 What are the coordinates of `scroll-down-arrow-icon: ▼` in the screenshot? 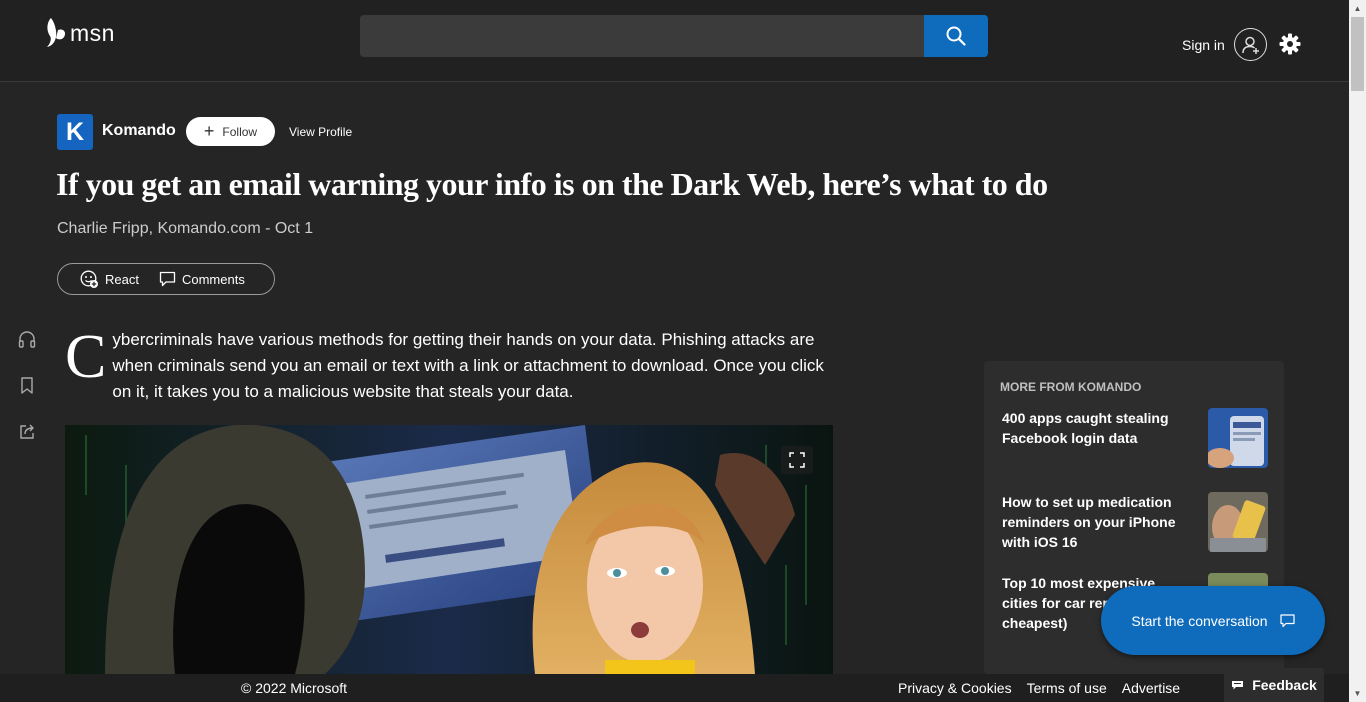 It's located at (1357, 693).